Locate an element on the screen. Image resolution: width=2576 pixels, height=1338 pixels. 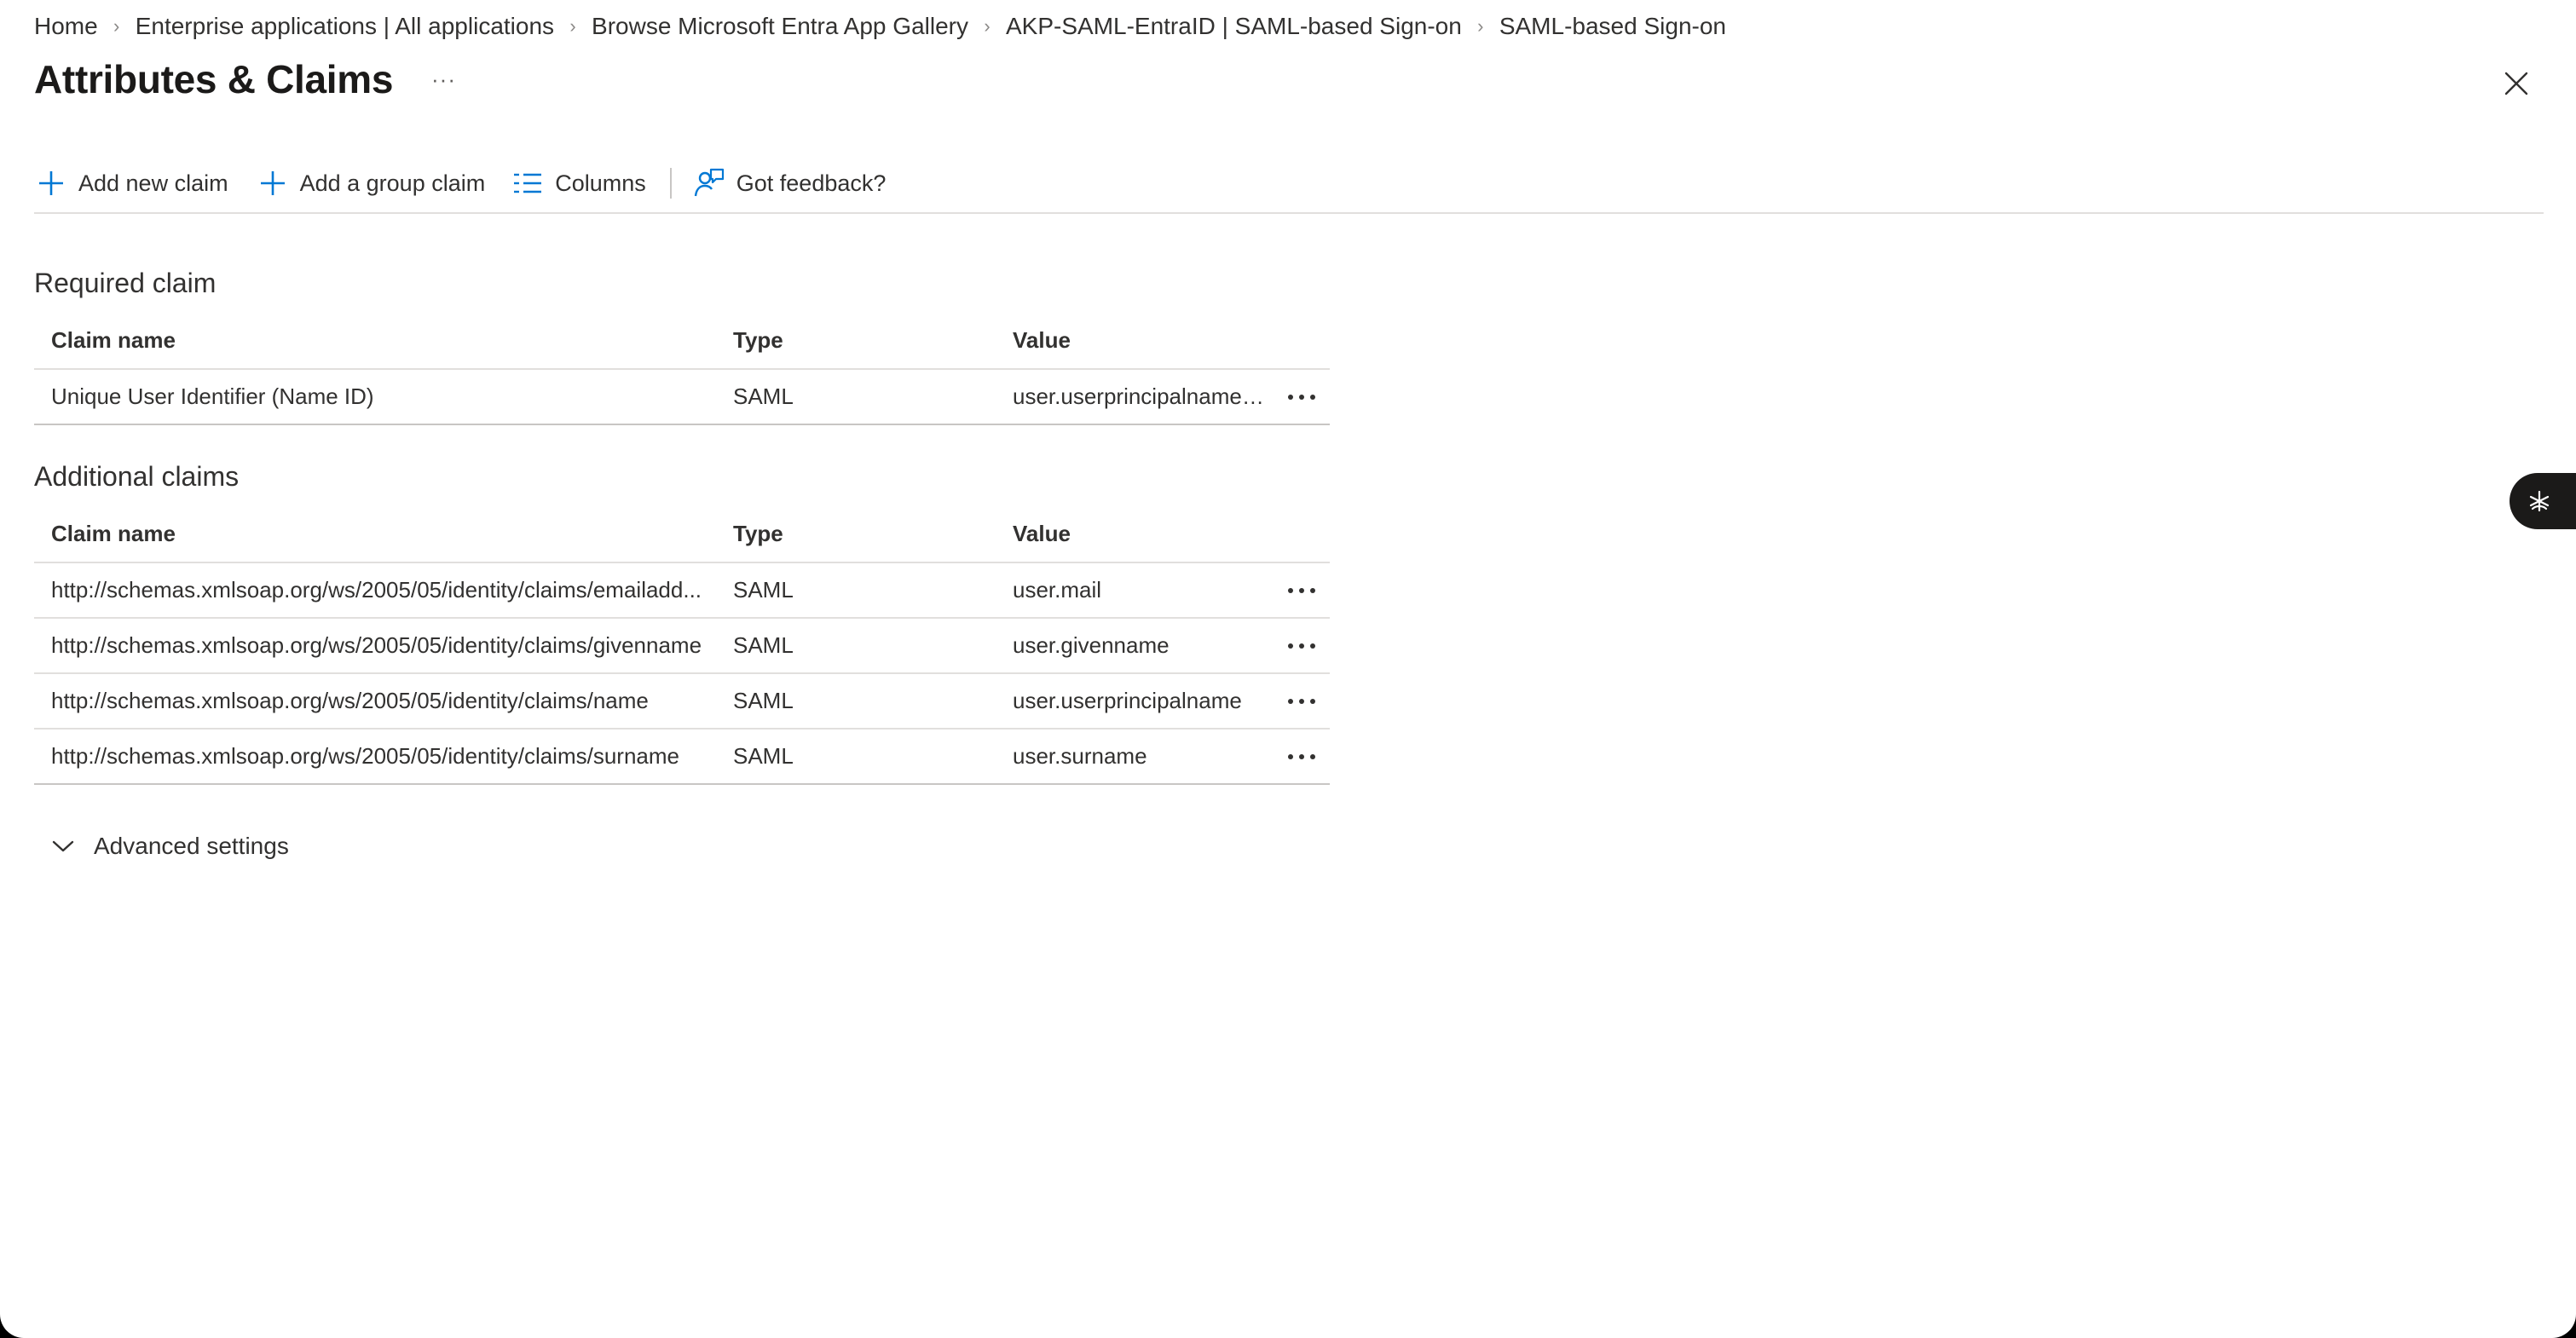
more-actions-button: ··· is located at coordinates (443, 79).